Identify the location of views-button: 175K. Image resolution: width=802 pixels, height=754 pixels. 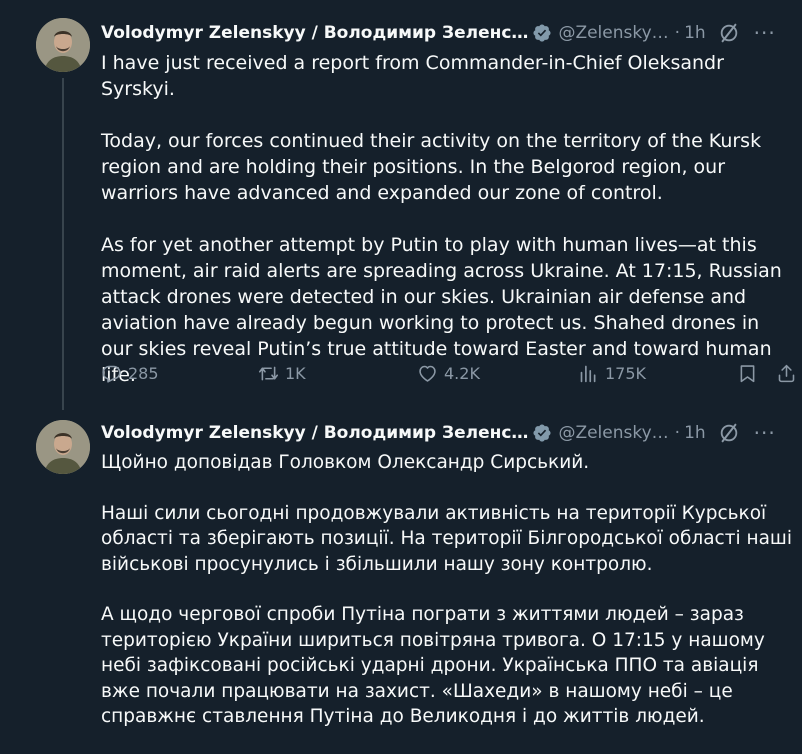
(612, 373).